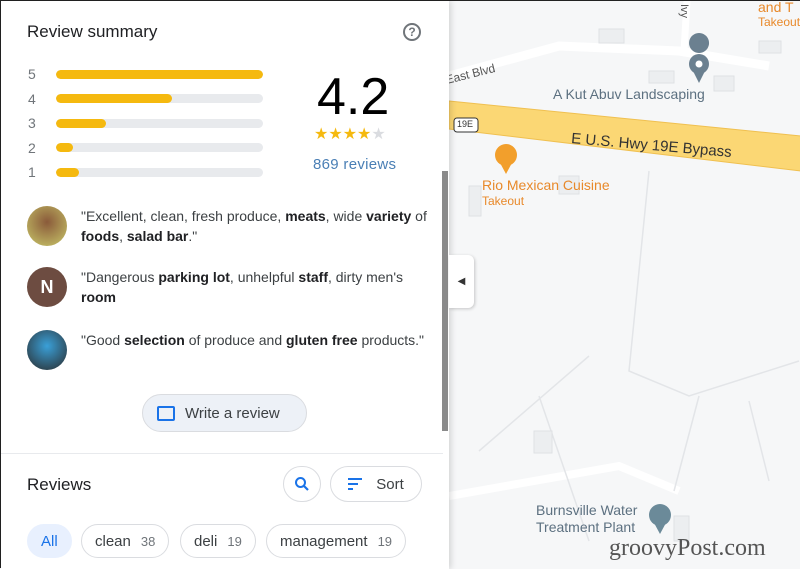 The height and width of the screenshot is (569, 800). What do you see at coordinates (353, 97) in the screenshot?
I see `average-rating: 4.2` at bounding box center [353, 97].